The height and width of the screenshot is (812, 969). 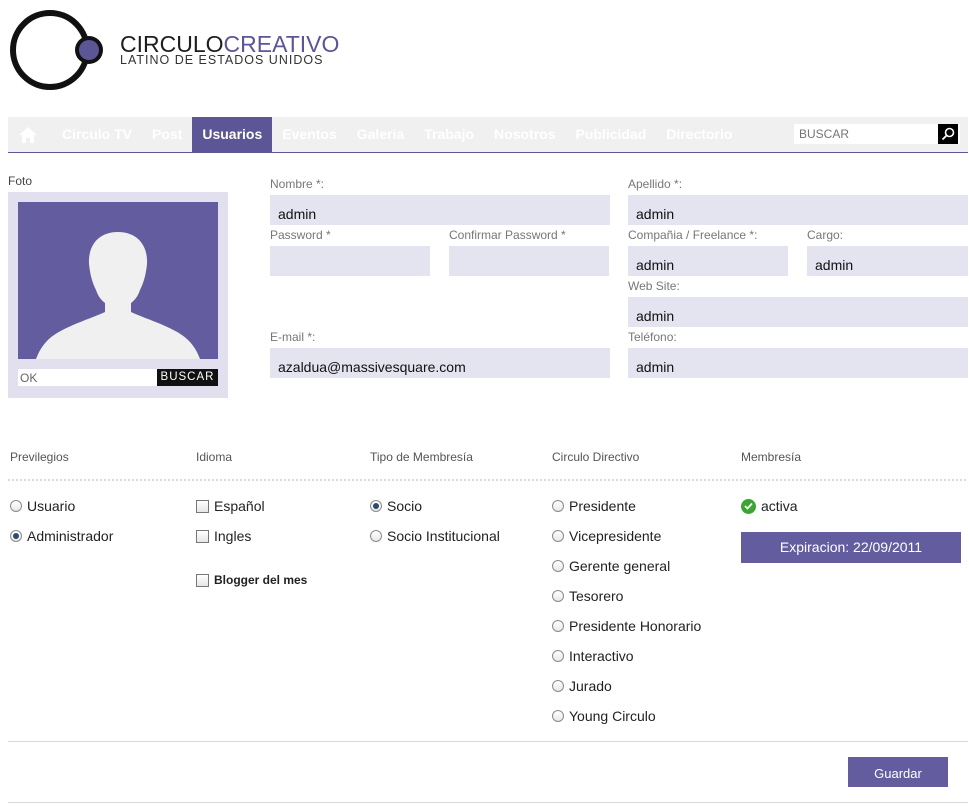 I want to click on circulo-jurado-option: Jurado, so click(x=582, y=686).